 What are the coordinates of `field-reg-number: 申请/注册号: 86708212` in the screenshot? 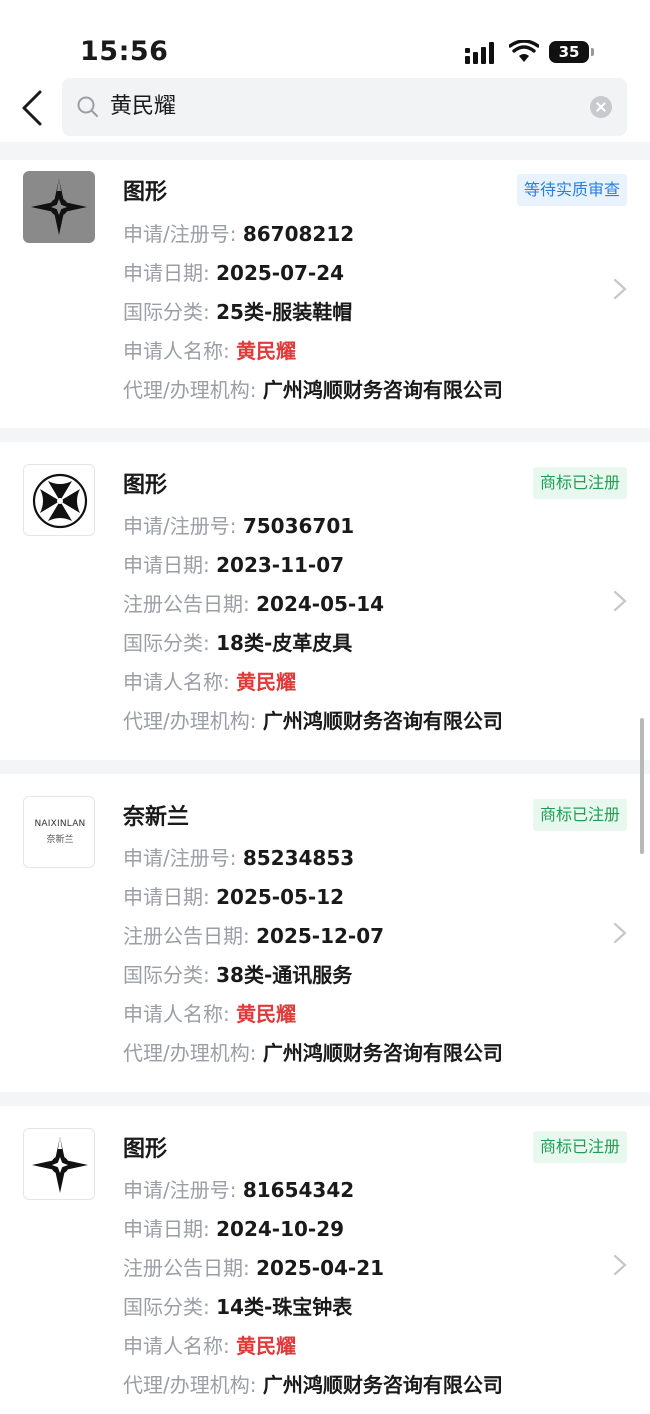 It's located at (239, 234).